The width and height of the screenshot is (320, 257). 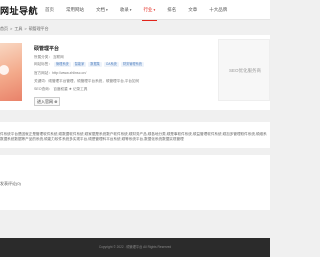 What do you see at coordinates (43, 64) in the screenshot?
I see `tags-label: 网站标签：` at bounding box center [43, 64].